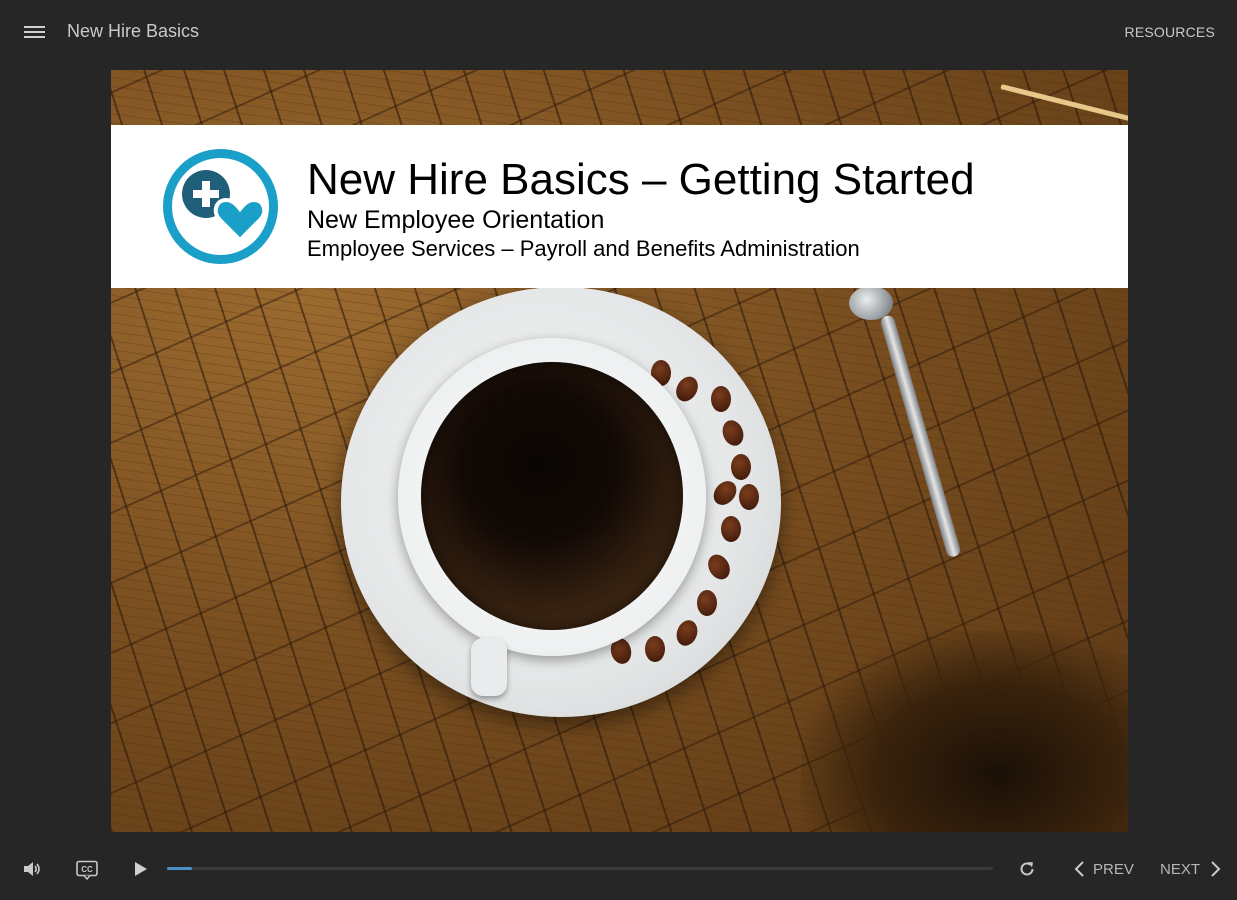 This screenshot has width=1237, height=900. I want to click on closed-captions-icon: CC, so click(87, 870).